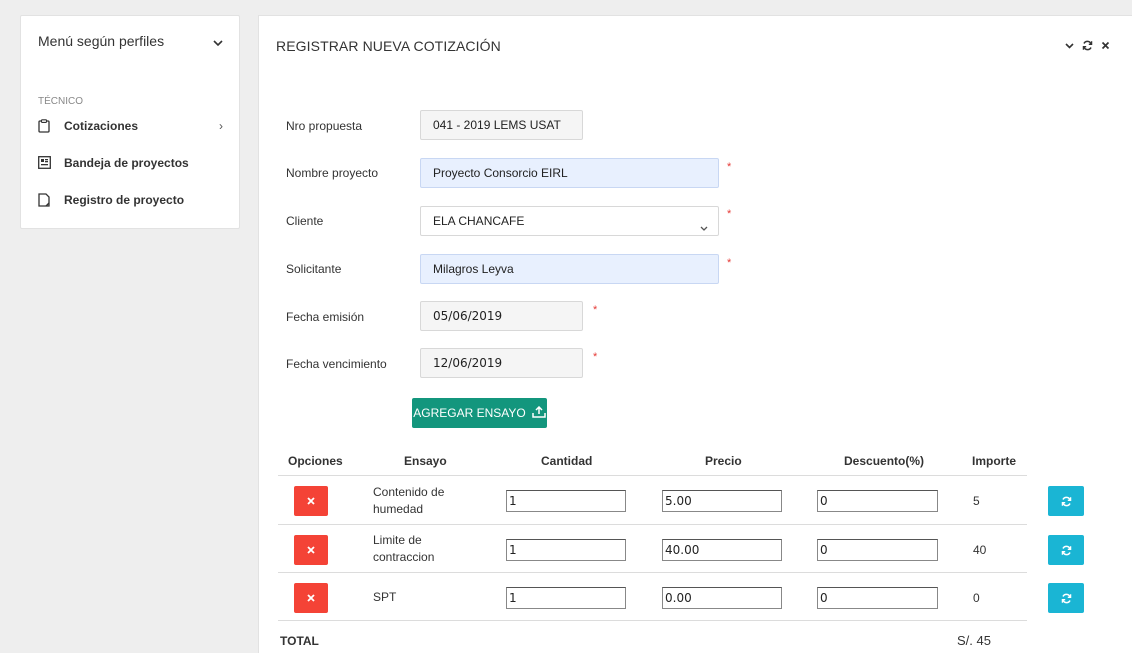 The image size is (1132, 653). What do you see at coordinates (124, 200) in the screenshot?
I see `sidebar-item-label: Registro de proyecto` at bounding box center [124, 200].